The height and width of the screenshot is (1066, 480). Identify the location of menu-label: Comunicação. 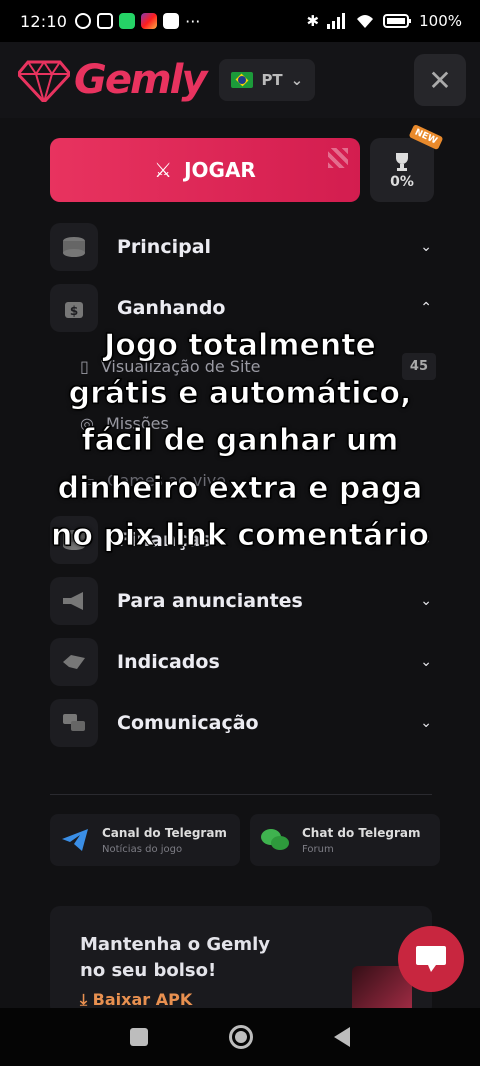
(188, 722).